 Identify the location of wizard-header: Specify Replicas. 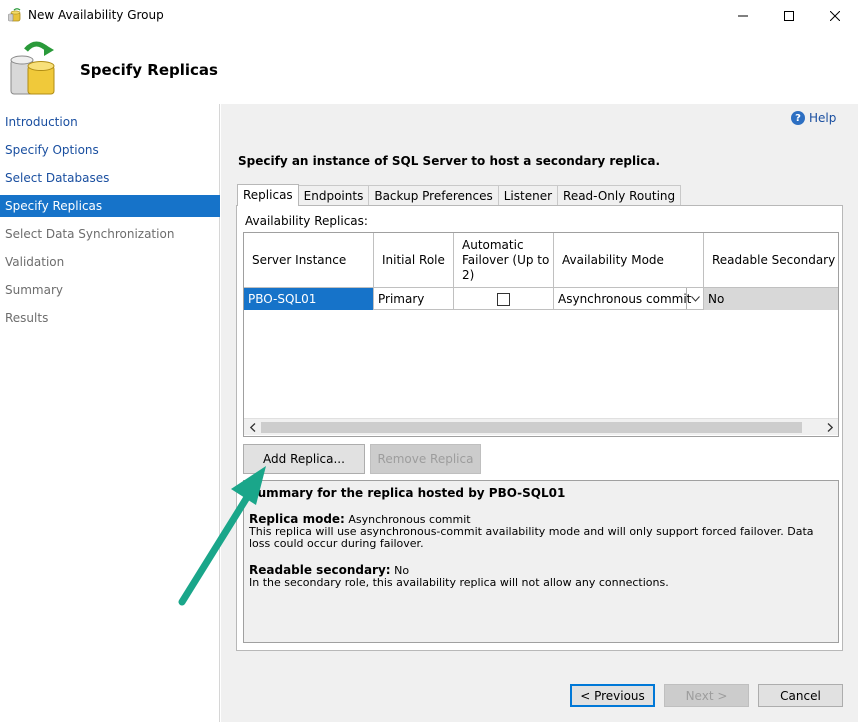
(429, 67).